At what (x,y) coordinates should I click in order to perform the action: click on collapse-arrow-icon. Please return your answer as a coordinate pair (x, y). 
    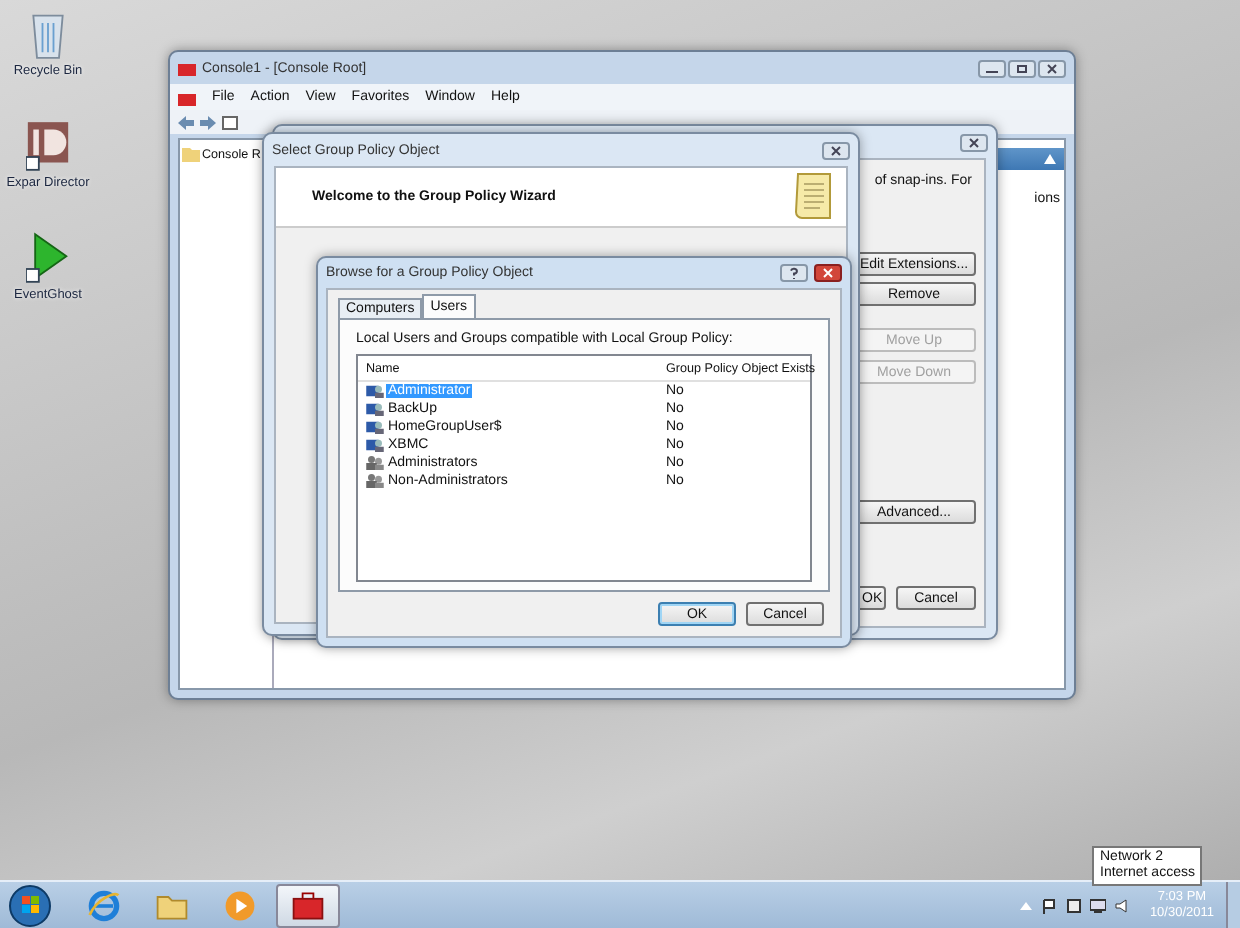
    Looking at the image, I should click on (1050, 159).